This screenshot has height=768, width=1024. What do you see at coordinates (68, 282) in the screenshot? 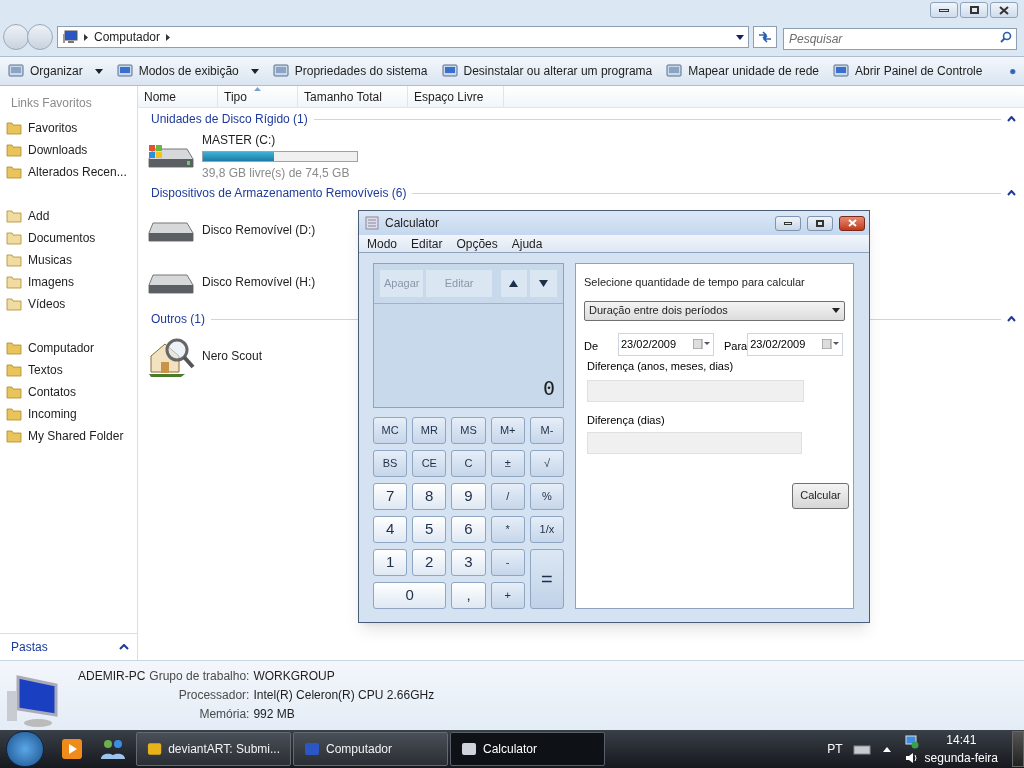
I see `sidebar-item: Imagens` at bounding box center [68, 282].